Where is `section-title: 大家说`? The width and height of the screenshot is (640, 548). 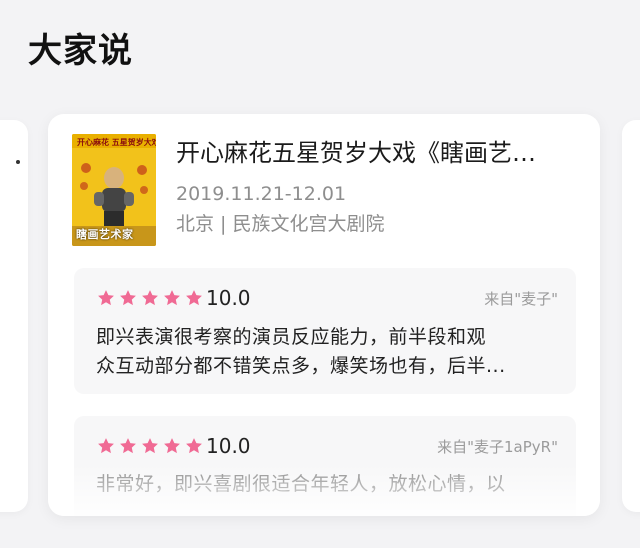 section-title: 大家说 is located at coordinates (80, 51).